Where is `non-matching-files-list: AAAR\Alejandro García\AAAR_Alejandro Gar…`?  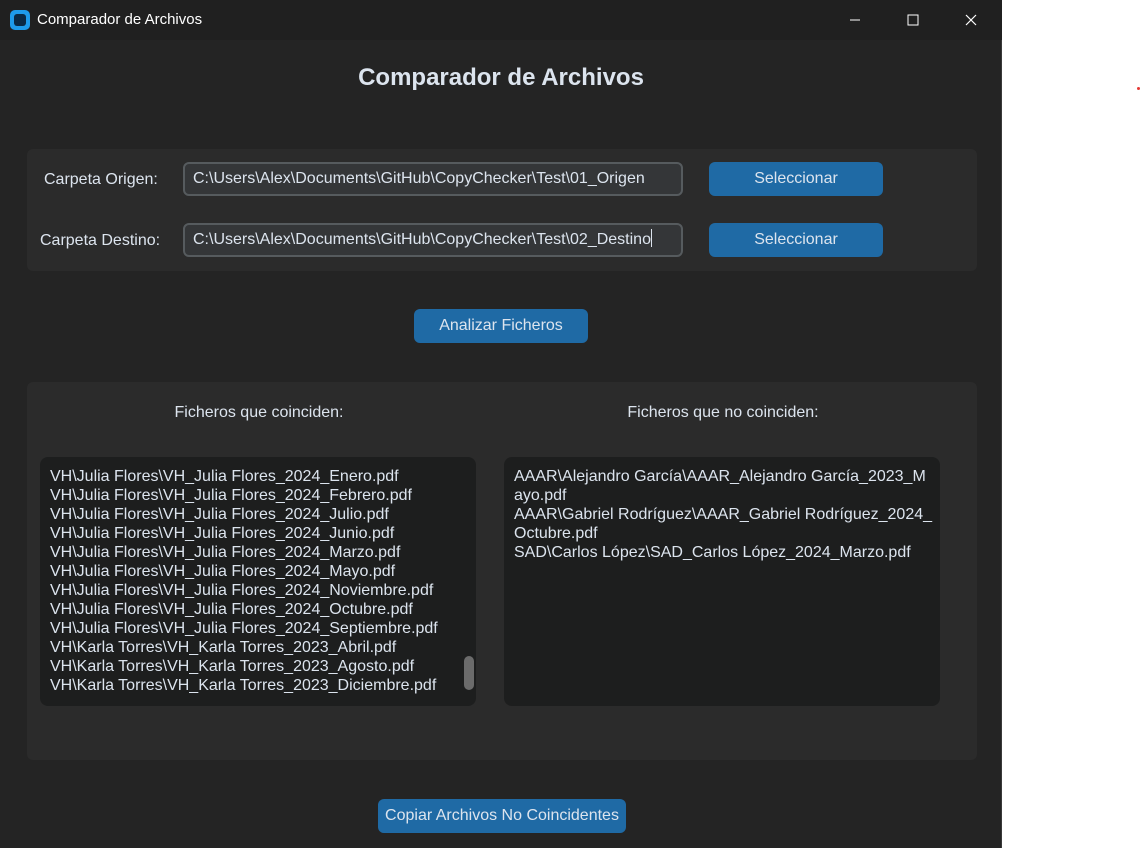
non-matching-files-list: AAAR\Alejandro García\AAAR_Alejandro Gar… is located at coordinates (722, 581).